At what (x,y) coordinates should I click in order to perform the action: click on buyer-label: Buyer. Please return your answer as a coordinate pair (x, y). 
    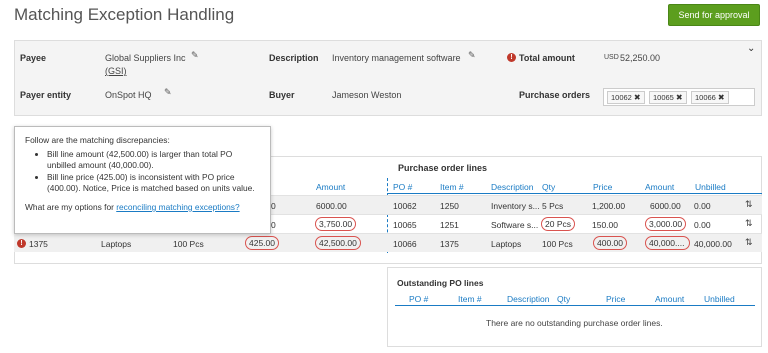
    Looking at the image, I should click on (282, 95).